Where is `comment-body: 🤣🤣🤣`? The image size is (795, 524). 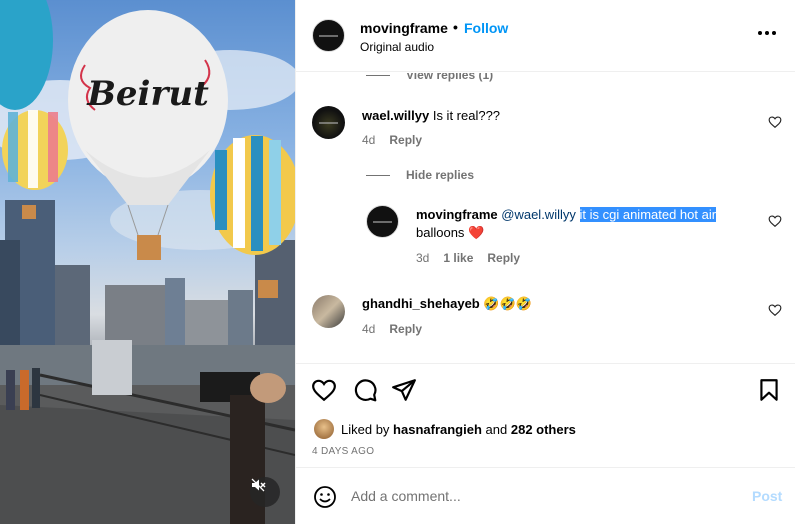 comment-body: 🤣🤣🤣 is located at coordinates (507, 303).